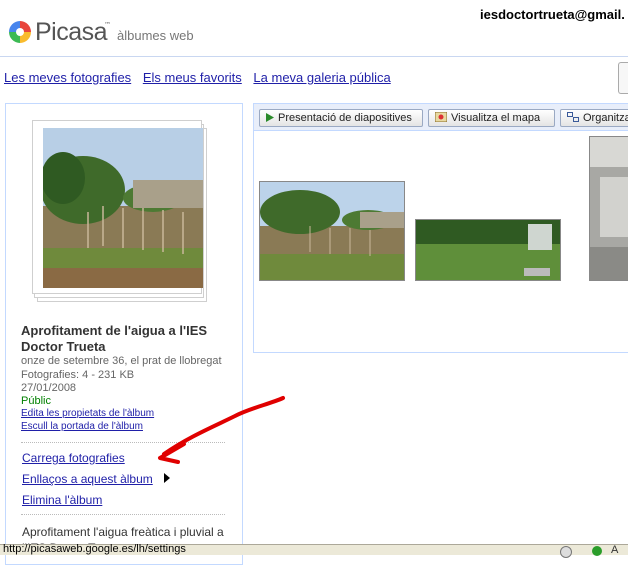  I want to click on picasa-logo: Picasa ™ àlbumes web, so click(108, 33).